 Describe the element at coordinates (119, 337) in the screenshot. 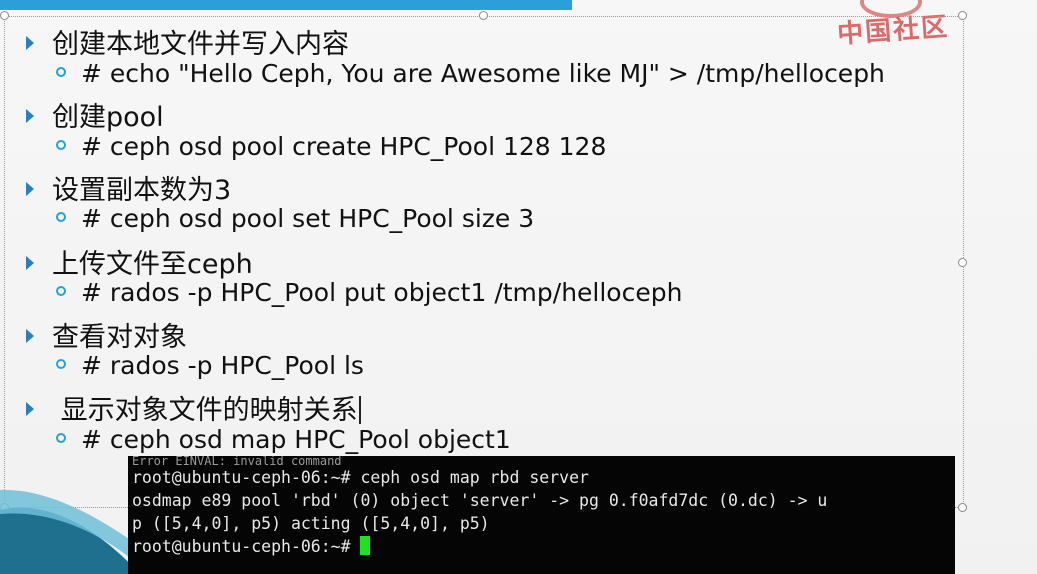

I see `bullet-text: 查看对对象` at that location.